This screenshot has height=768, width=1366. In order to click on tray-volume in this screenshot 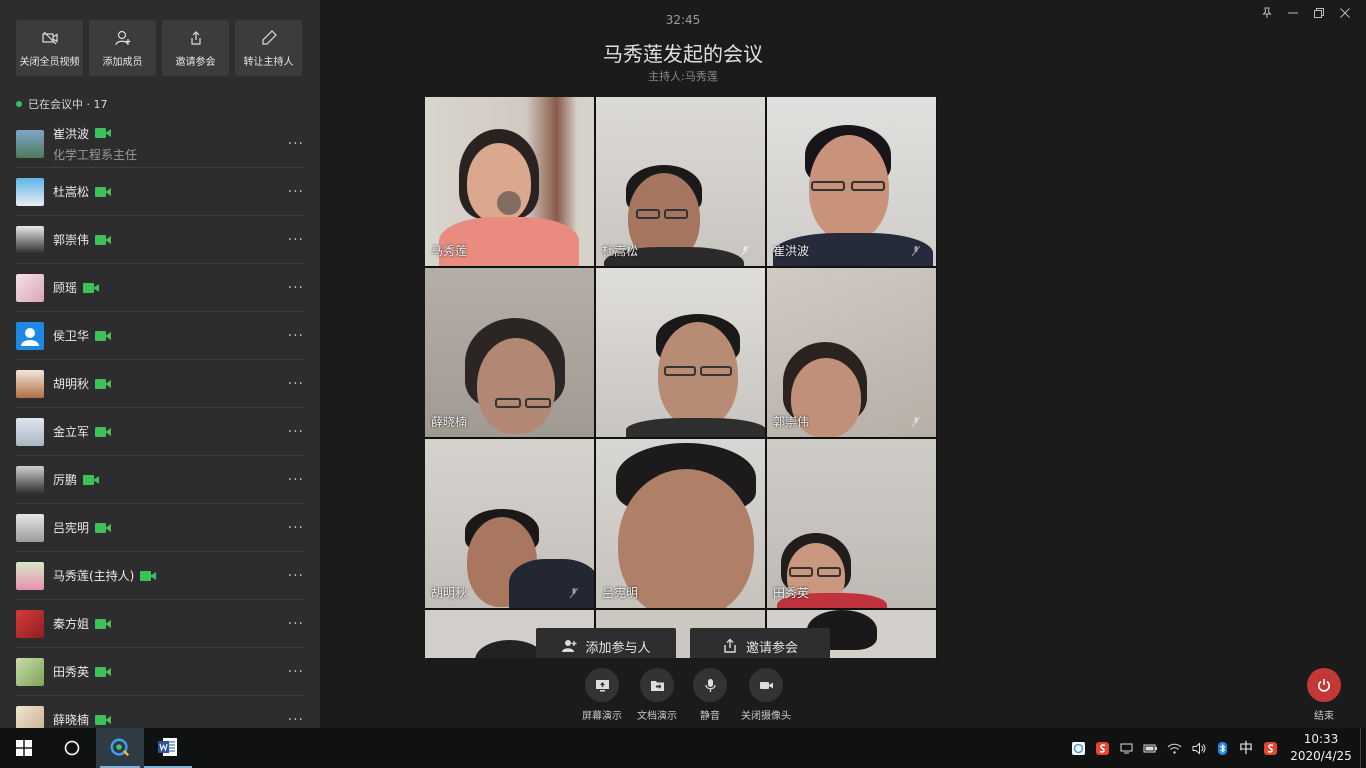, I will do `click(1198, 748)`.